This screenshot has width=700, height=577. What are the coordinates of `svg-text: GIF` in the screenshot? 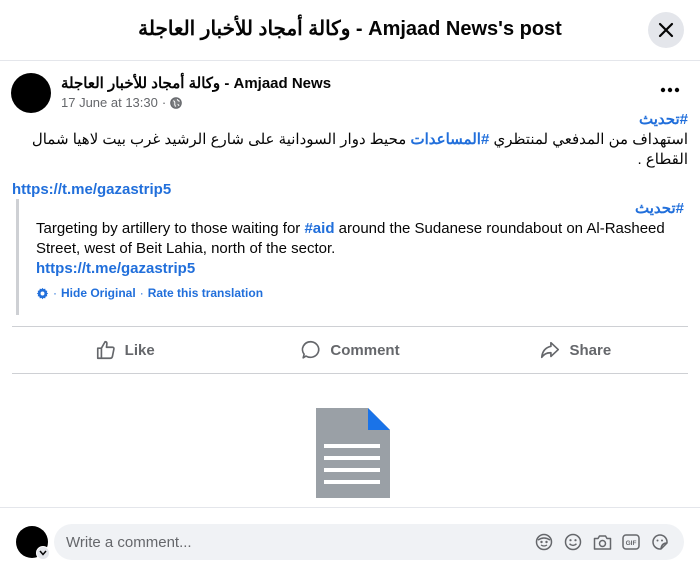 It's located at (631, 543).